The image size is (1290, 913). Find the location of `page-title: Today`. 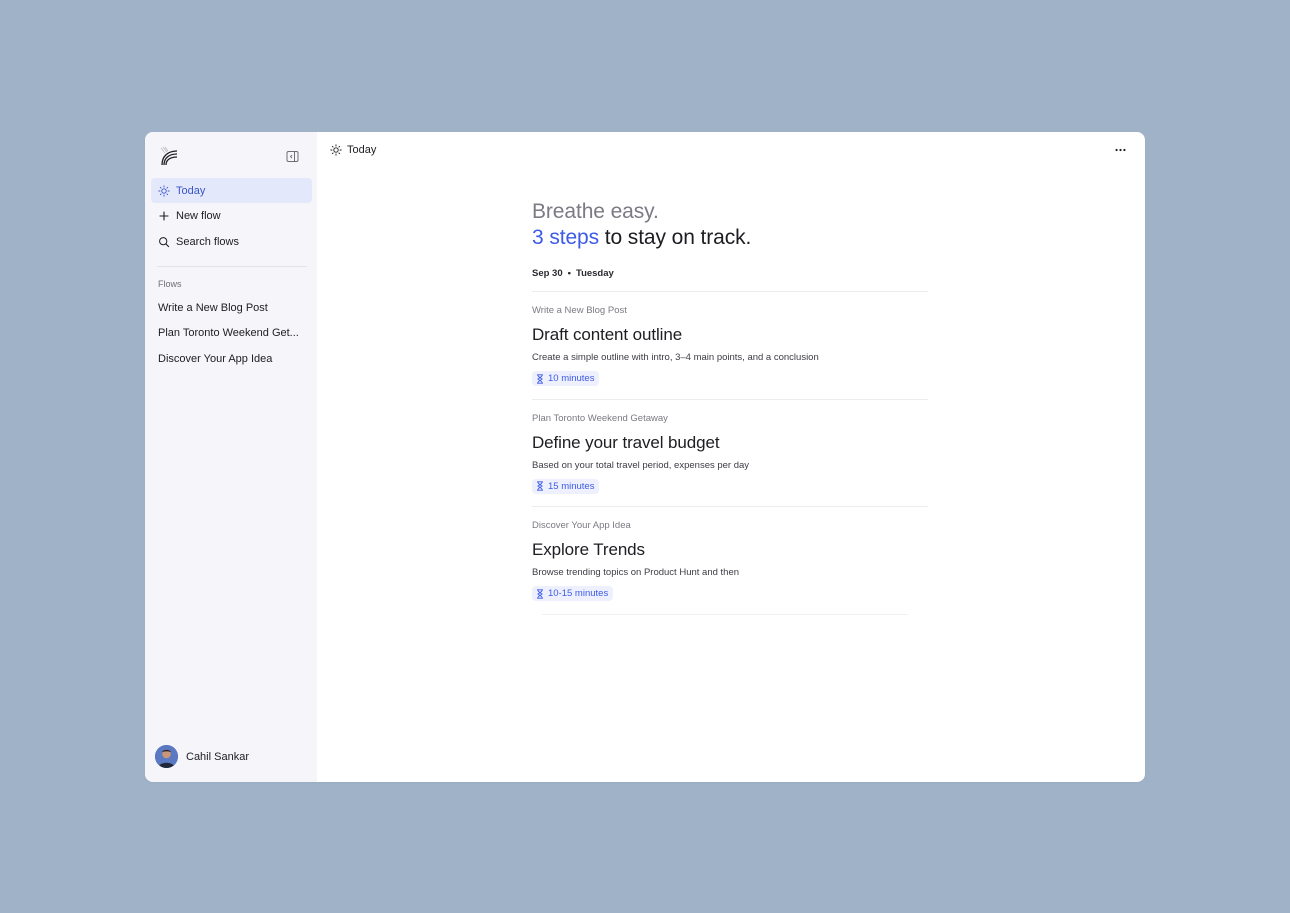

page-title: Today is located at coordinates (362, 150).